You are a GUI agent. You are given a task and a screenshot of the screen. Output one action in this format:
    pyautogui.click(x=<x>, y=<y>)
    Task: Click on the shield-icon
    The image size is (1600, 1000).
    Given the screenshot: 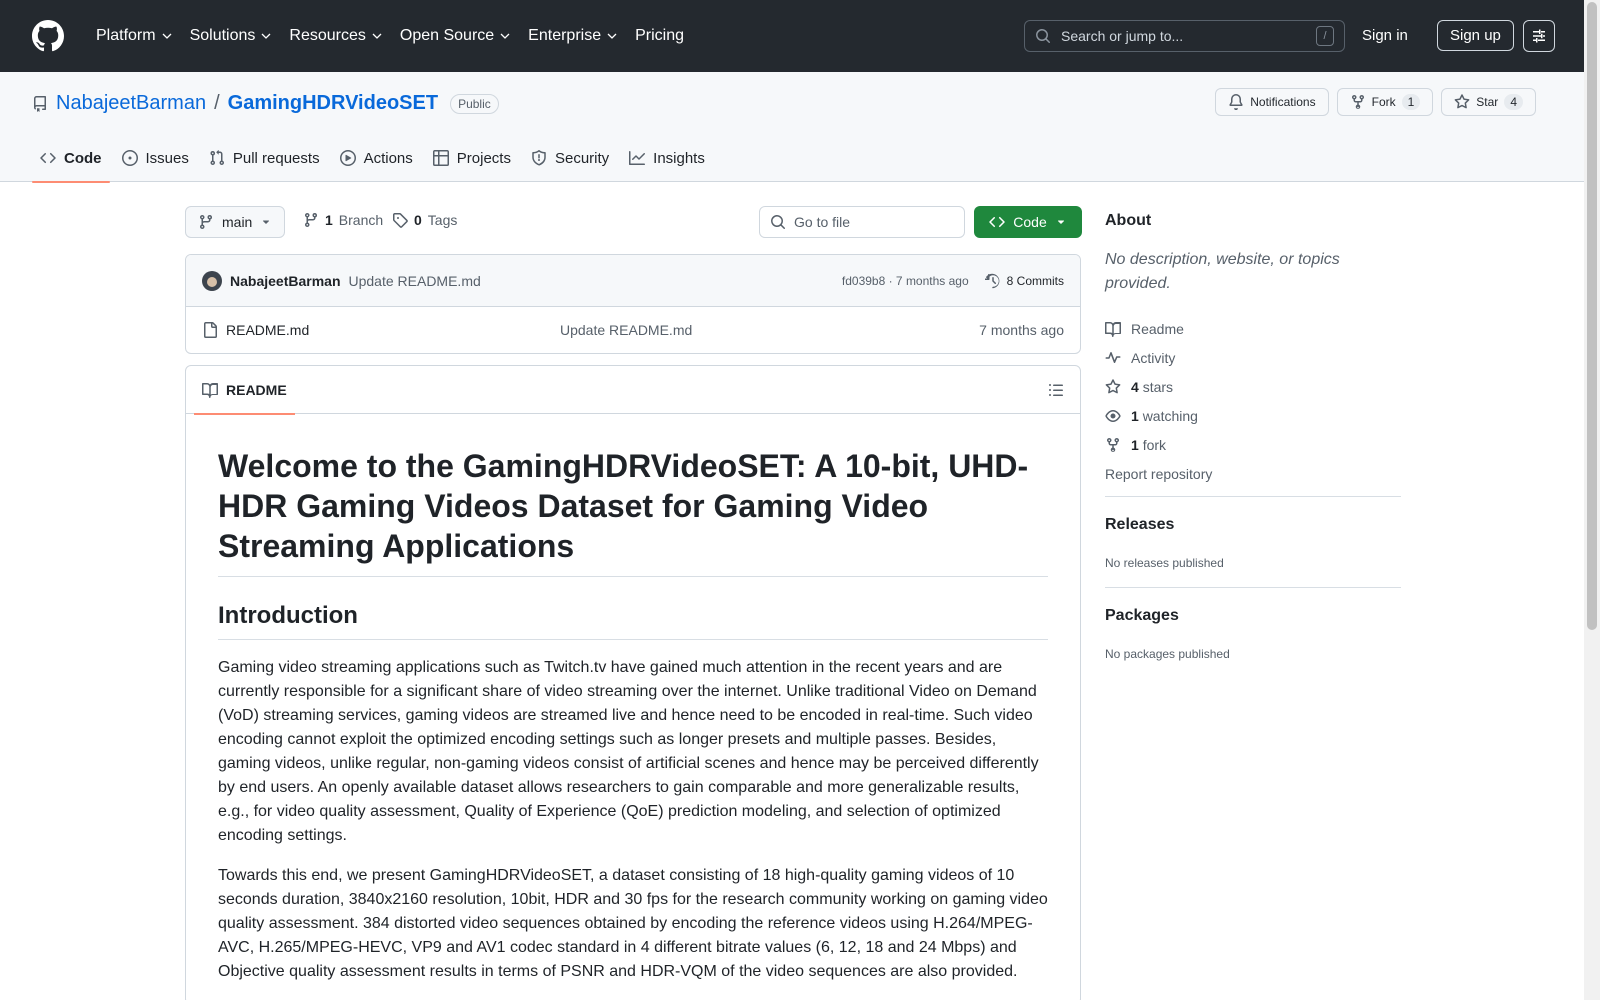 What is the action you would take?
    pyautogui.click(x=539, y=158)
    